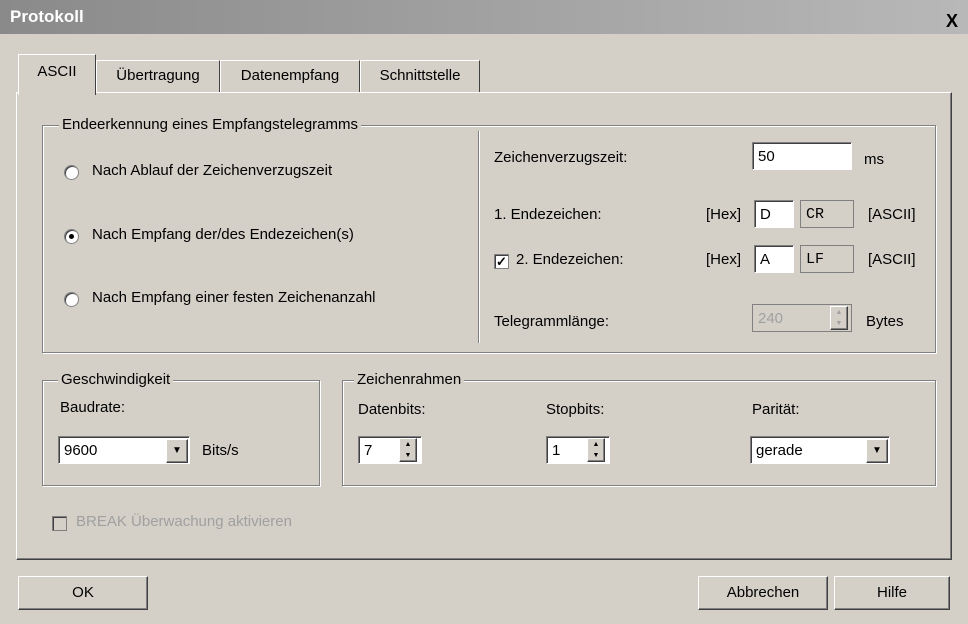 Image resolution: width=968 pixels, height=624 pixels. What do you see at coordinates (212, 170) in the screenshot?
I see `radio-zeichenverzugszeit-label: Nach Ablauf der Zeichenverzugszeit` at bounding box center [212, 170].